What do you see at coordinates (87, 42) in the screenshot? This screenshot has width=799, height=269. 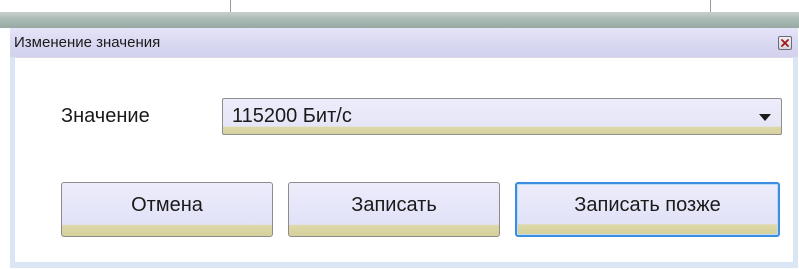 I see `dialog-title: Изменение значения` at bounding box center [87, 42].